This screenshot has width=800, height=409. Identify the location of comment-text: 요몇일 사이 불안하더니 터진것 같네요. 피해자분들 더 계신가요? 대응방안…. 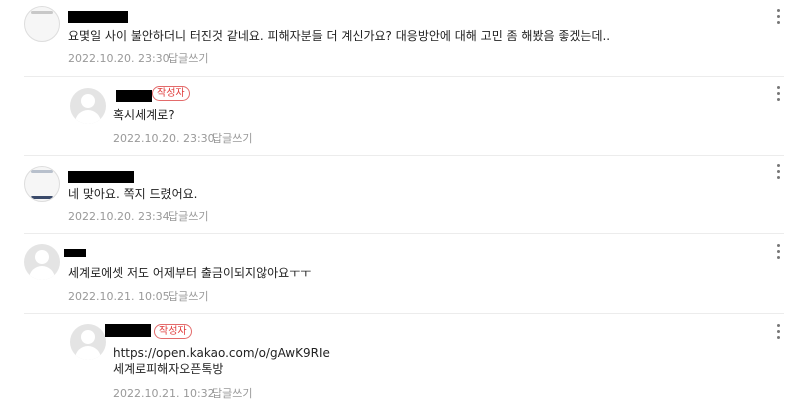
(339, 36).